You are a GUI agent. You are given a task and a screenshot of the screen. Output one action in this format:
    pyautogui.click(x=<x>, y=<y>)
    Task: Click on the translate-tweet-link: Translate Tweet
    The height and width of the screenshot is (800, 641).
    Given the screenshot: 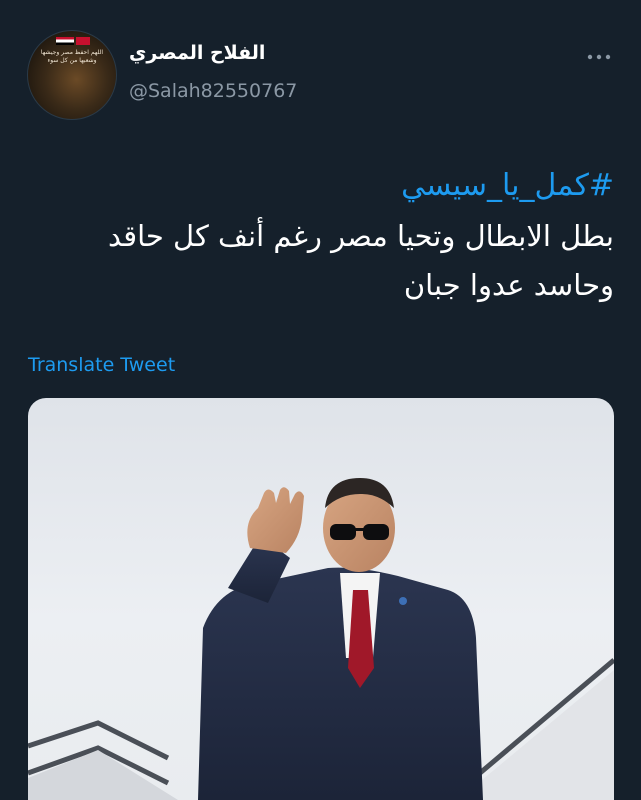 What is the action you would take?
    pyautogui.click(x=101, y=365)
    